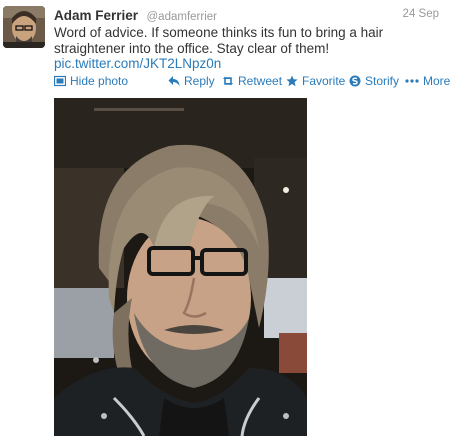  What do you see at coordinates (96, 15) in the screenshot?
I see `author-name: Adam Ferrier` at bounding box center [96, 15].